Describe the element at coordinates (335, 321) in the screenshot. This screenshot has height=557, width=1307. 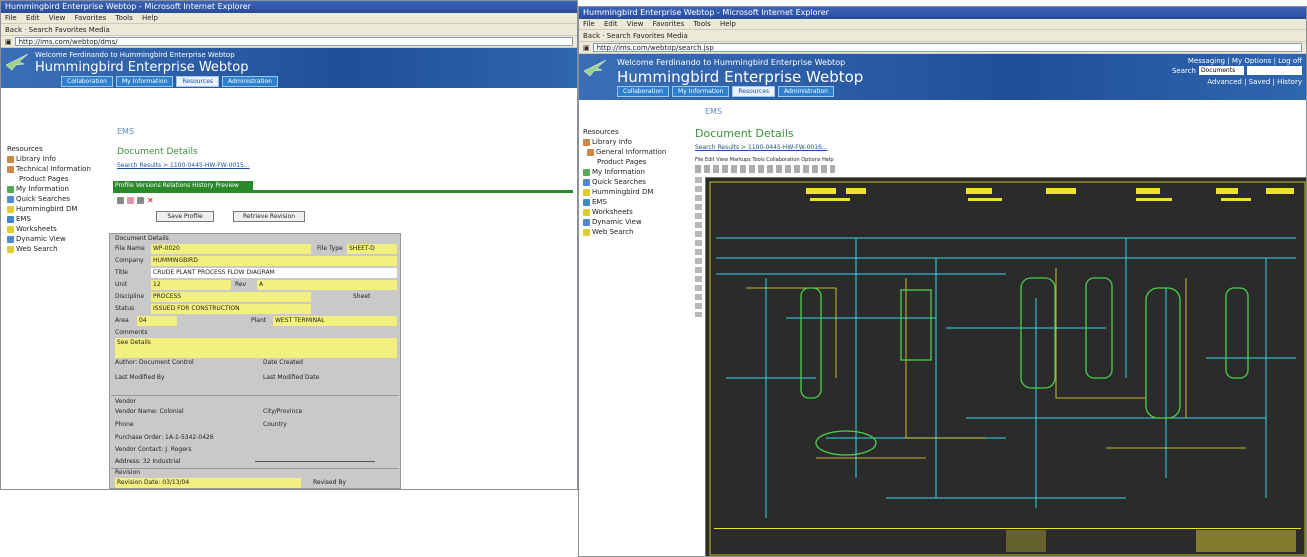
I see `plant-field: WEST TERMINAL` at that location.